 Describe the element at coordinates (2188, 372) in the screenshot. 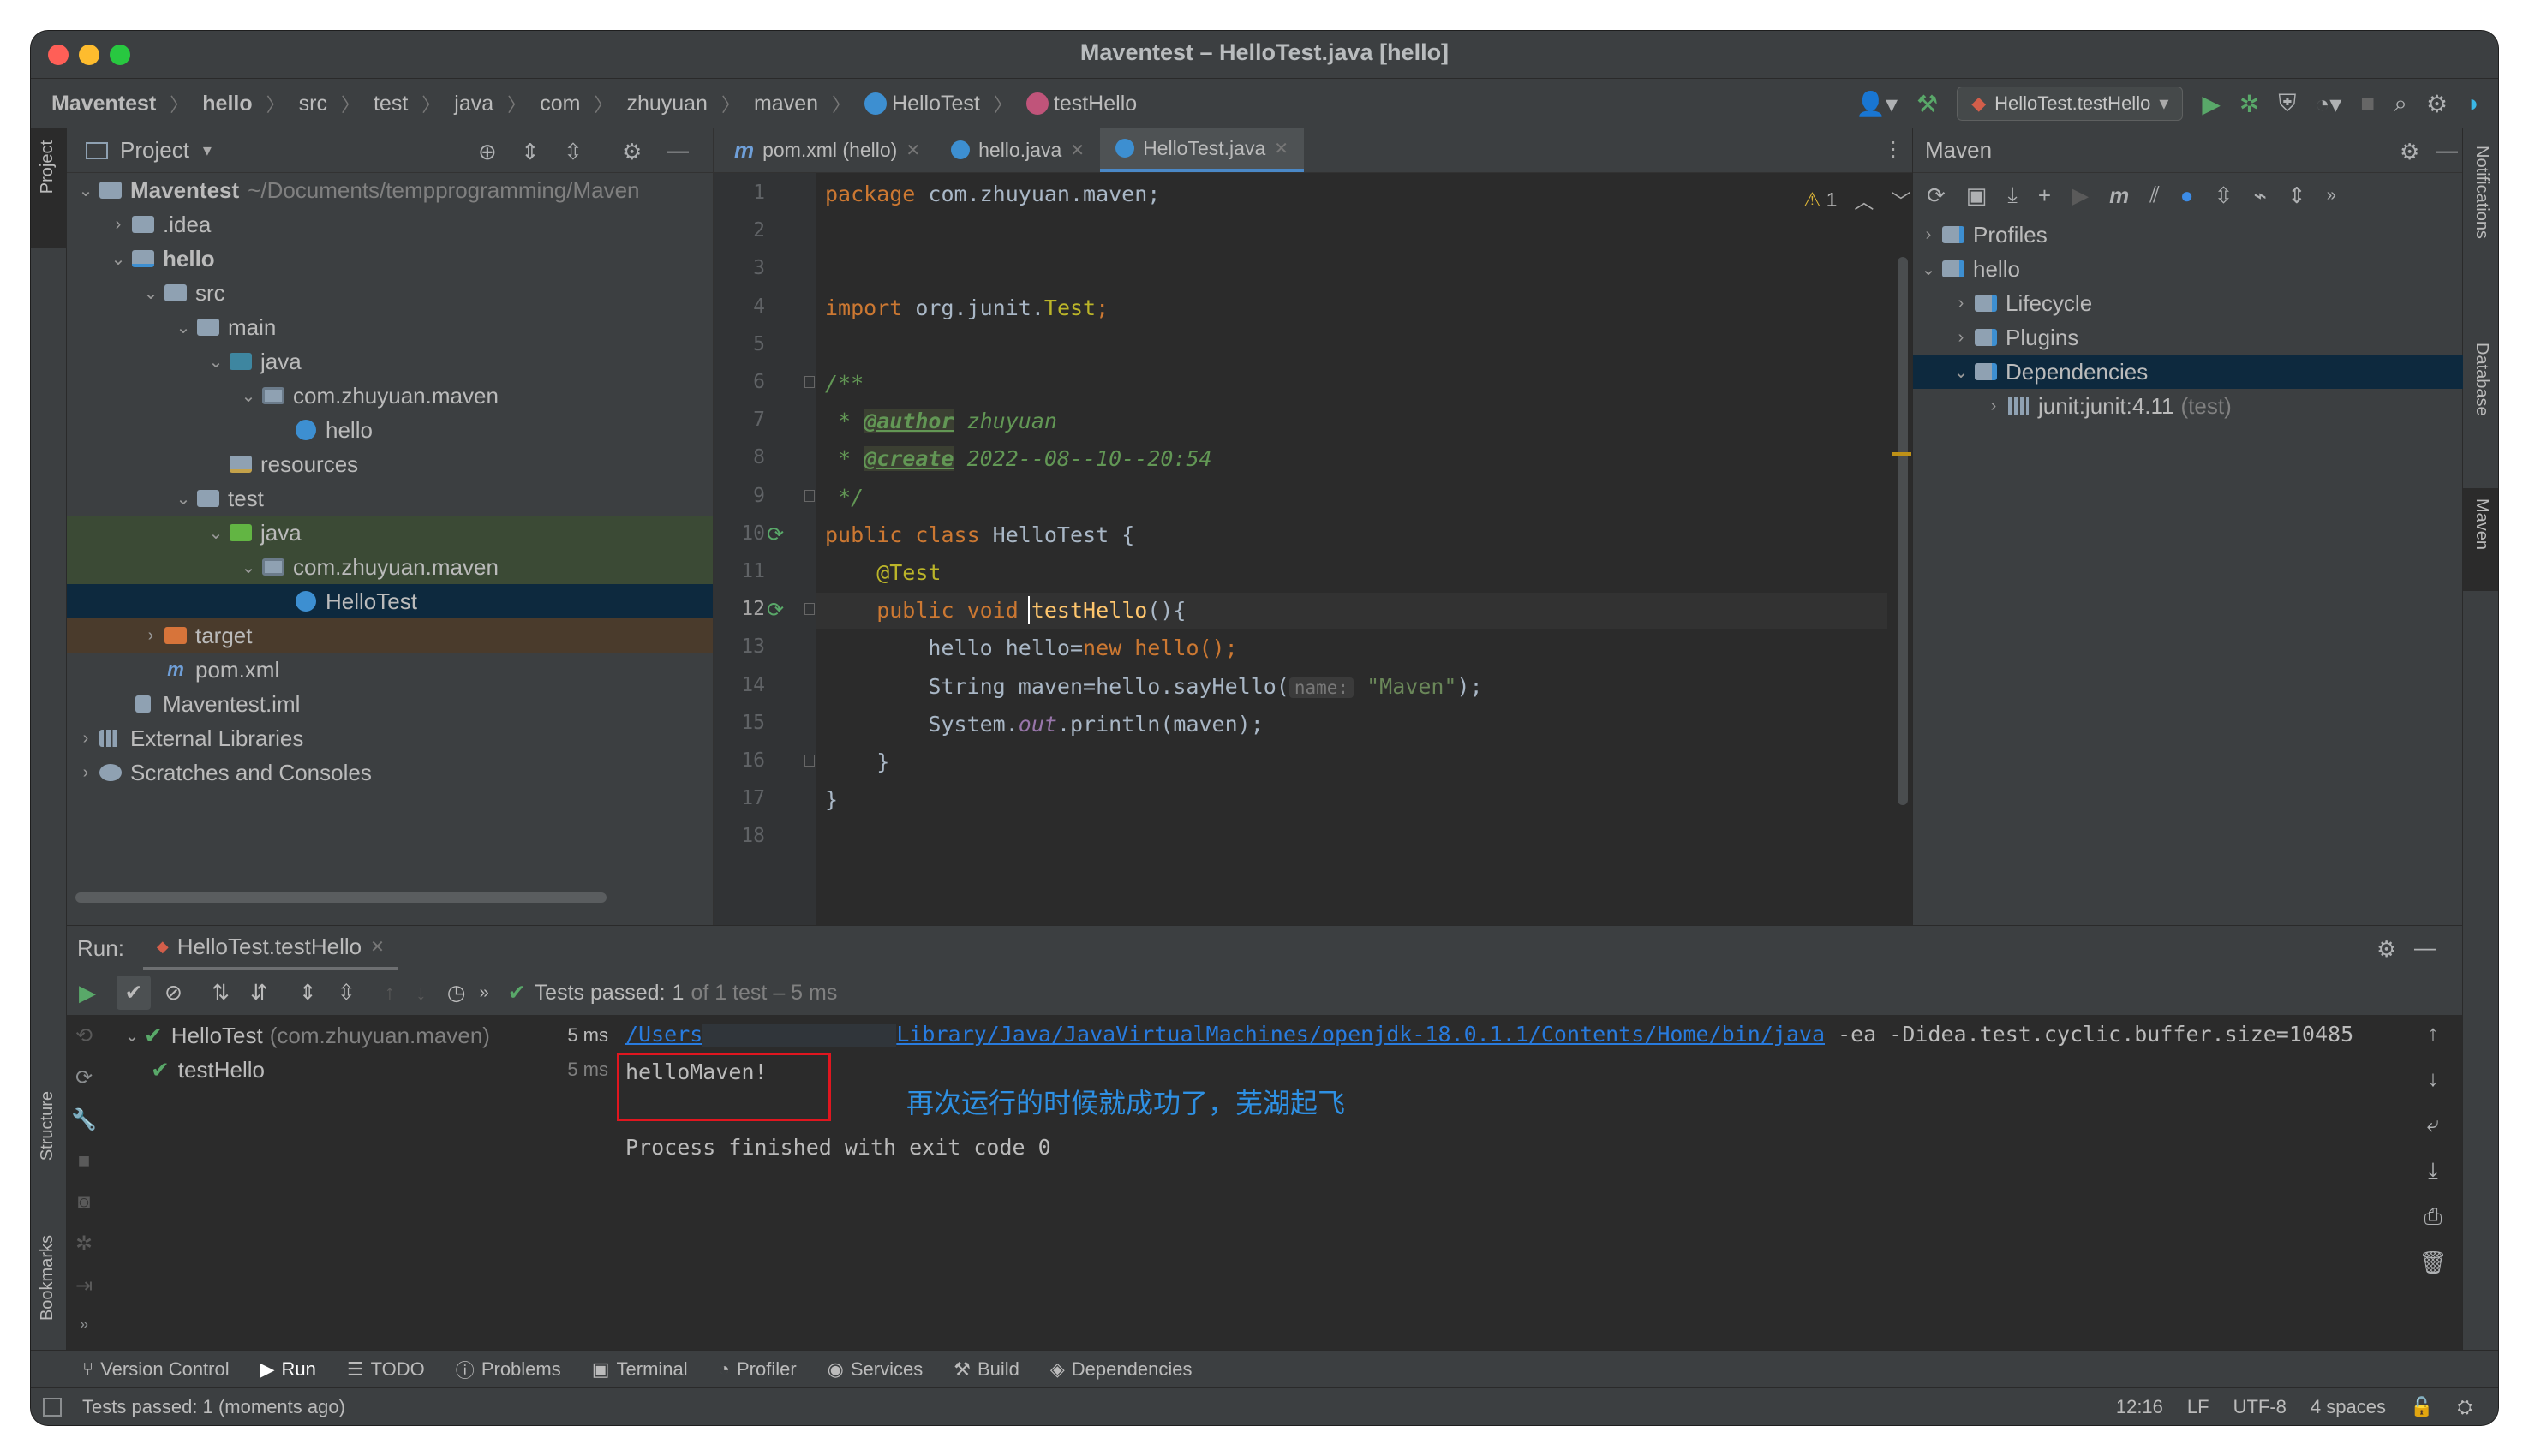

I see `maven-tree-item: ⌄ Dependencies` at that location.